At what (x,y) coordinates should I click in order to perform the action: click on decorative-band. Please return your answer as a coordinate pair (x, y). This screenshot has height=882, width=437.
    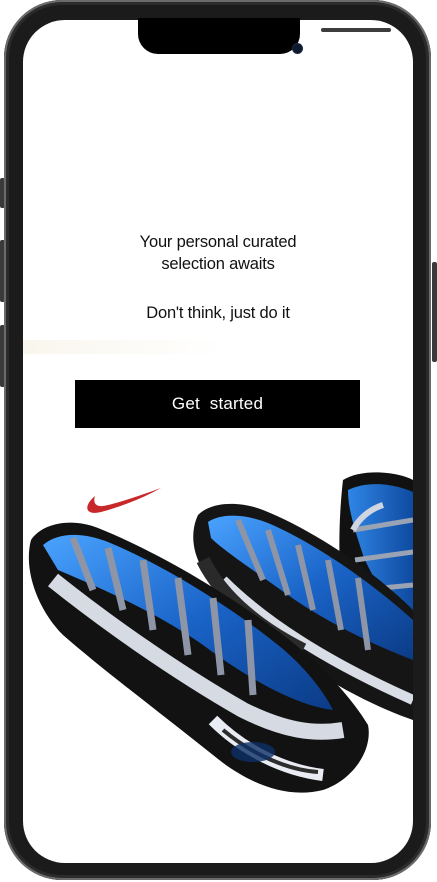
    Looking at the image, I should click on (123, 347).